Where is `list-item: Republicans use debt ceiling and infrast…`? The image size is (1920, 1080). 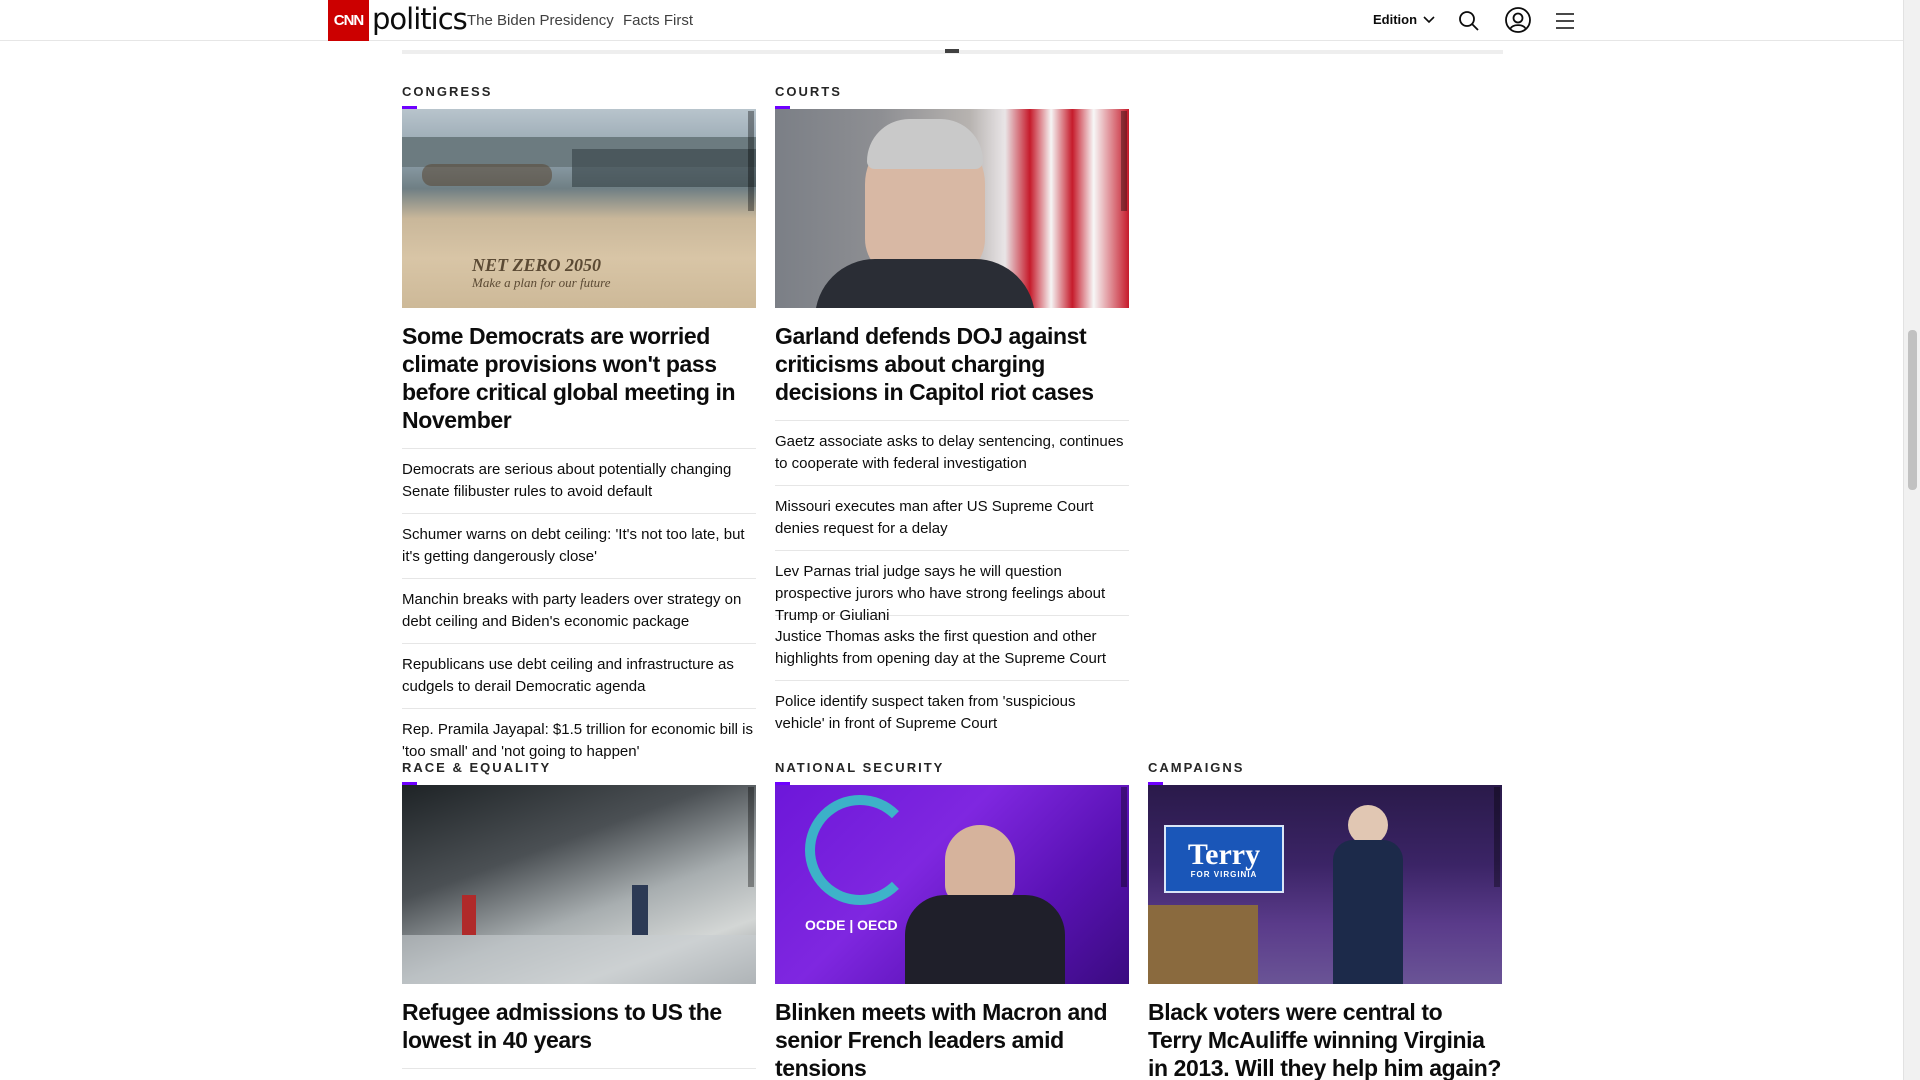
list-item: Republicans use debt ceiling and infrast… is located at coordinates (579, 676).